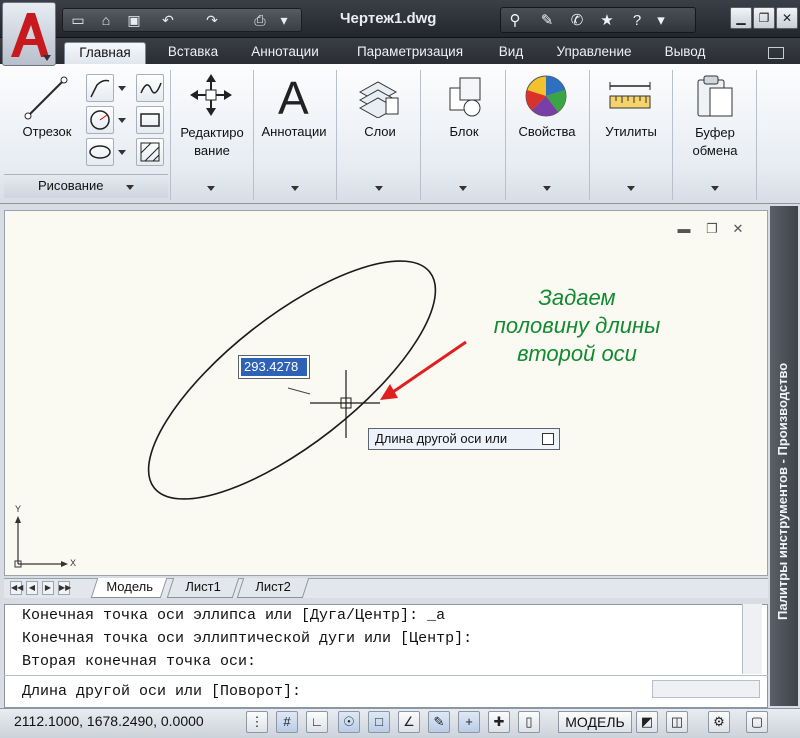  What do you see at coordinates (782, 491) in the screenshot?
I see `tool-palettes-title: Палитры инструментов - Производство` at bounding box center [782, 491].